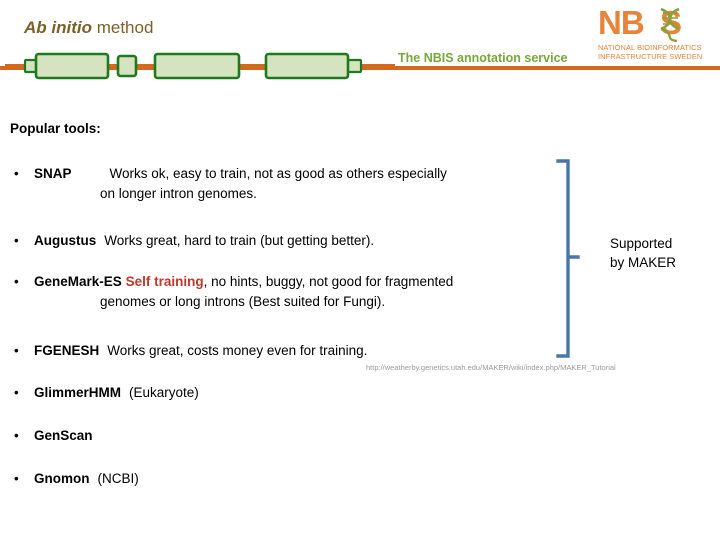 The height and width of the screenshot is (540, 720). What do you see at coordinates (58, 27) in the screenshot?
I see `page-title-italic: Ab initio` at bounding box center [58, 27].